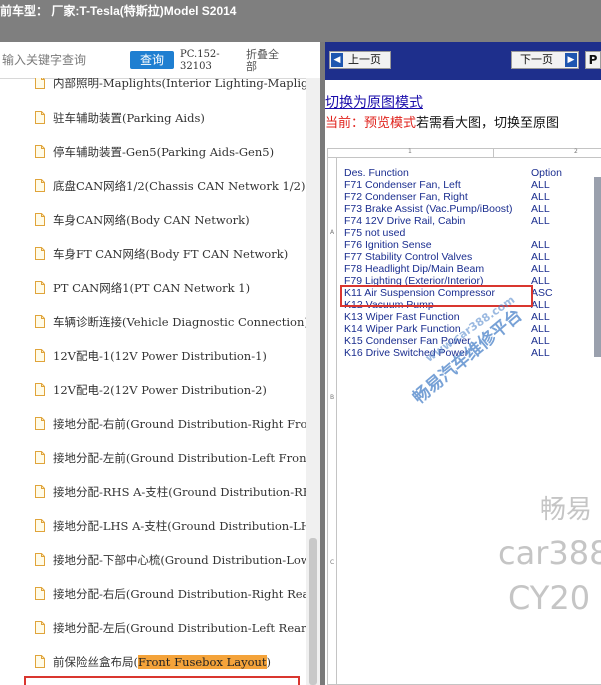 The height and width of the screenshot is (685, 601). What do you see at coordinates (171, 254) in the screenshot?
I see `tree-item-label: 车身FT CAN网络(Body FT CAN Network)` at bounding box center [171, 254].